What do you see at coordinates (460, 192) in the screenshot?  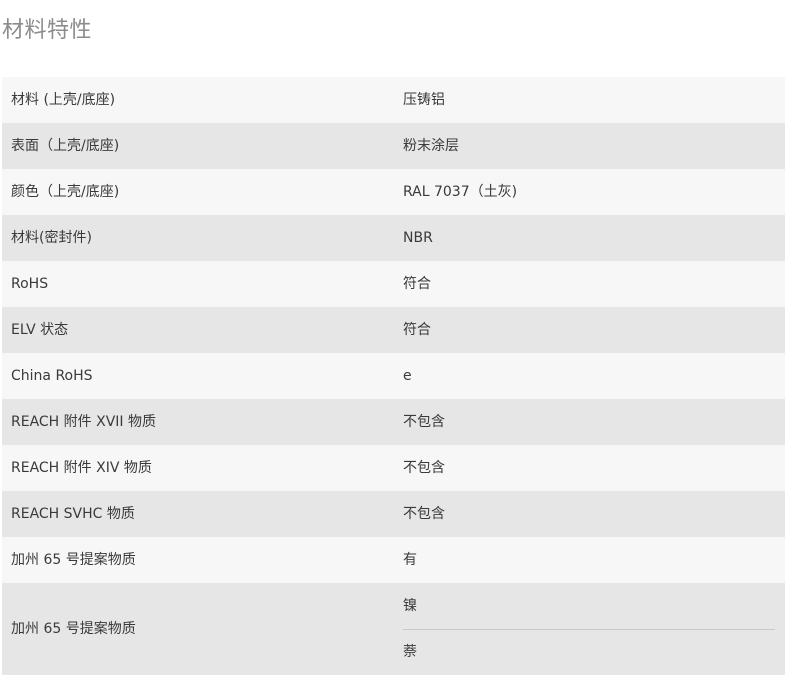 I see `property-value: RAL 7037（土灰)` at bounding box center [460, 192].